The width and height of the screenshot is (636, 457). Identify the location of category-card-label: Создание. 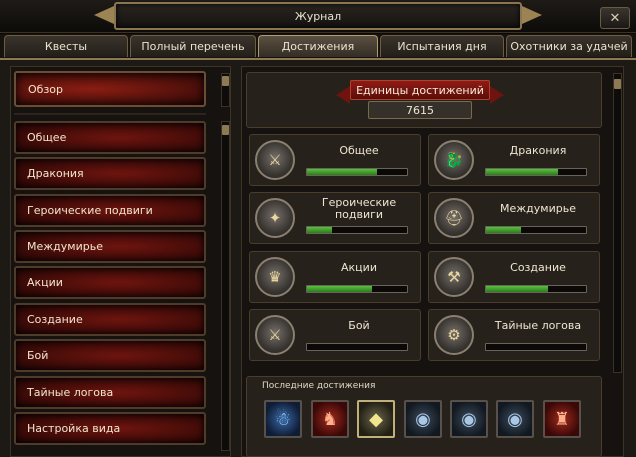
(538, 267).